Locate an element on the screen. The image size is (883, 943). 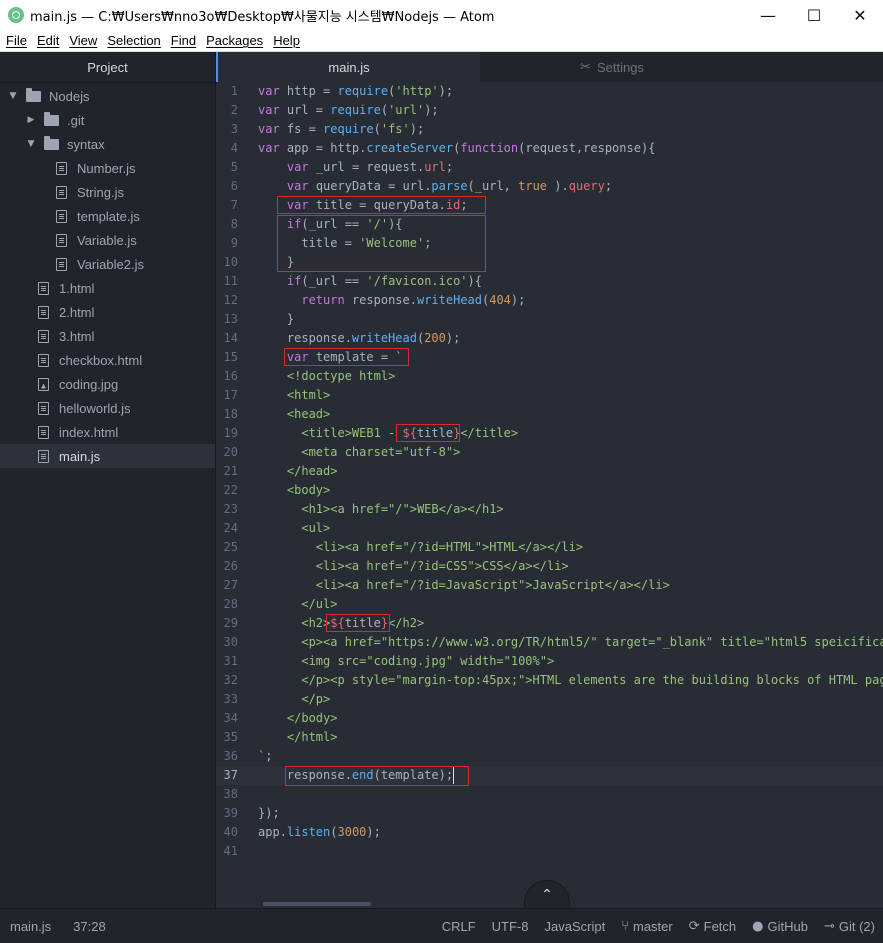
tree-file: Number.js is located at coordinates (107, 168).